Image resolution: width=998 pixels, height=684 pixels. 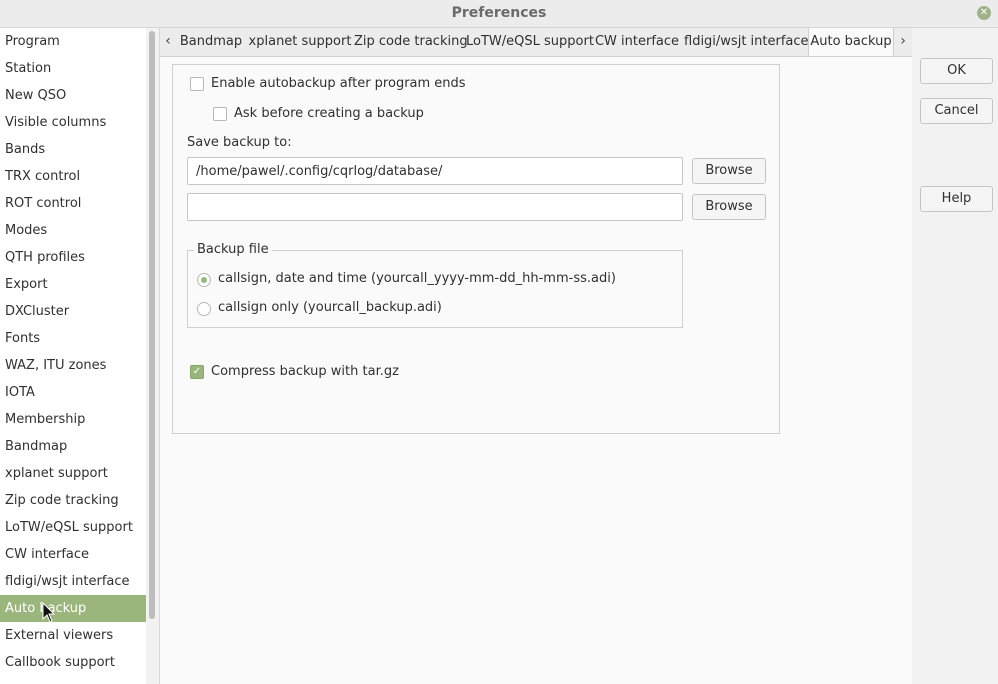 What do you see at coordinates (73, 662) in the screenshot?
I see `sidebar-item-callbook-support: Callbook support` at bounding box center [73, 662].